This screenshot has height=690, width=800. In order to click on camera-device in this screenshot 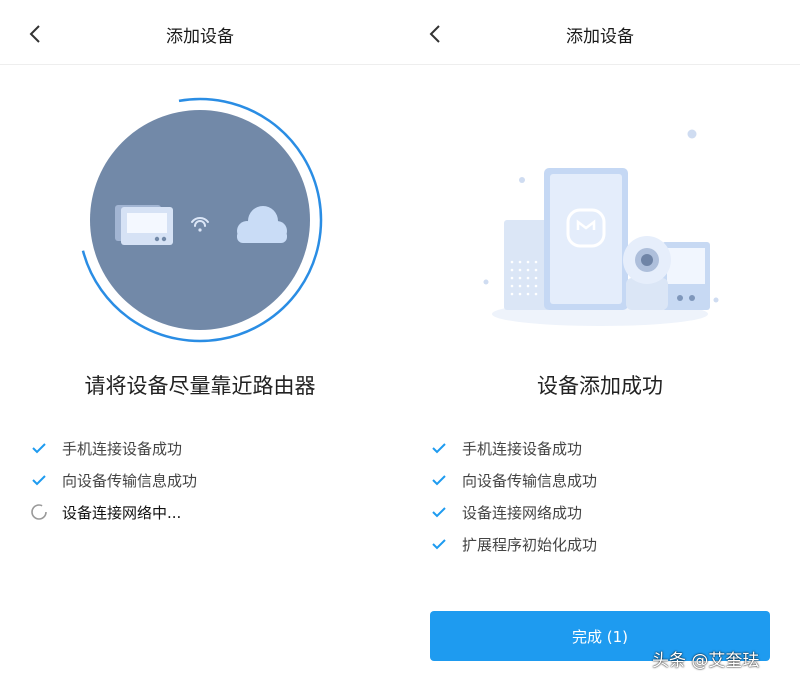, I will do `click(647, 273)`.